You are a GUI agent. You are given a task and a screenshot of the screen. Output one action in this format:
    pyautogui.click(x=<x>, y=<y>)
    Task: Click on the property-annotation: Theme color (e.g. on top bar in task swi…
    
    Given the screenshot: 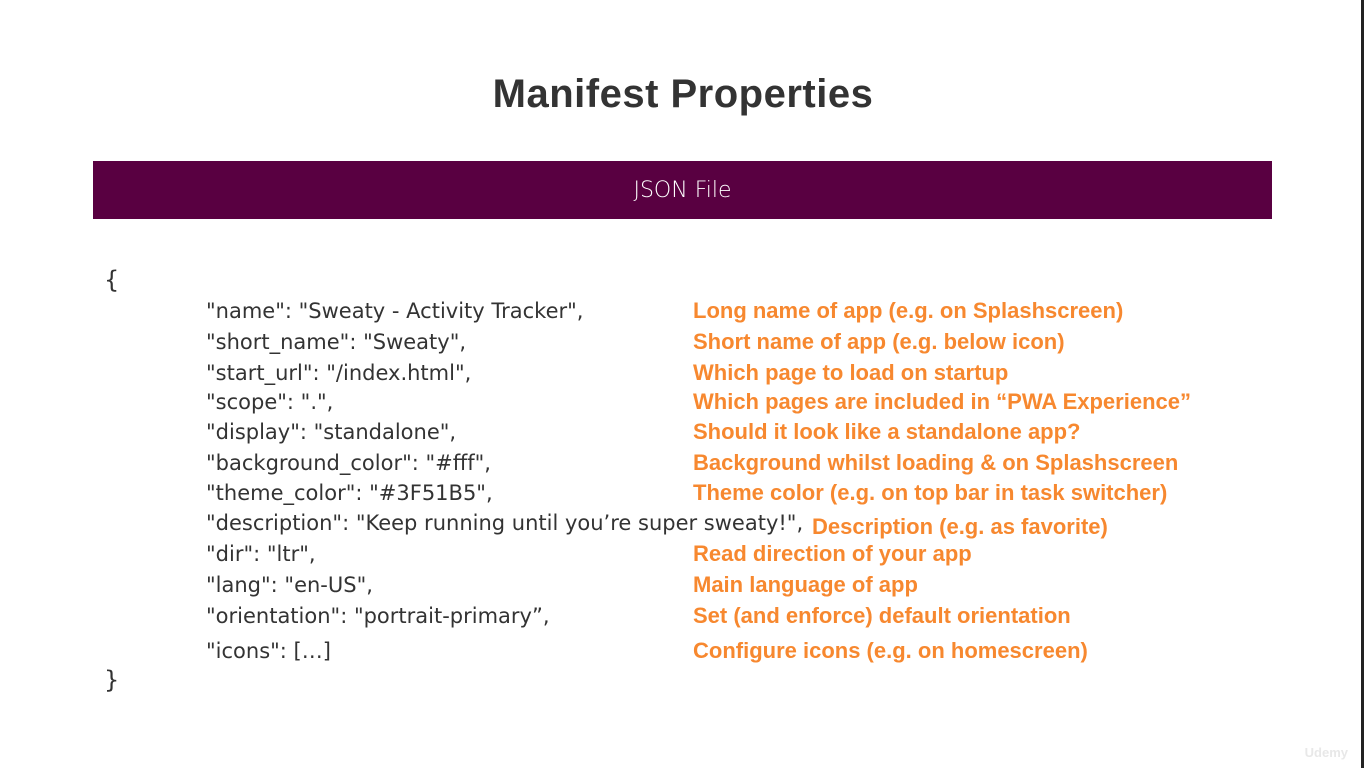 What is the action you would take?
    pyautogui.click(x=930, y=492)
    